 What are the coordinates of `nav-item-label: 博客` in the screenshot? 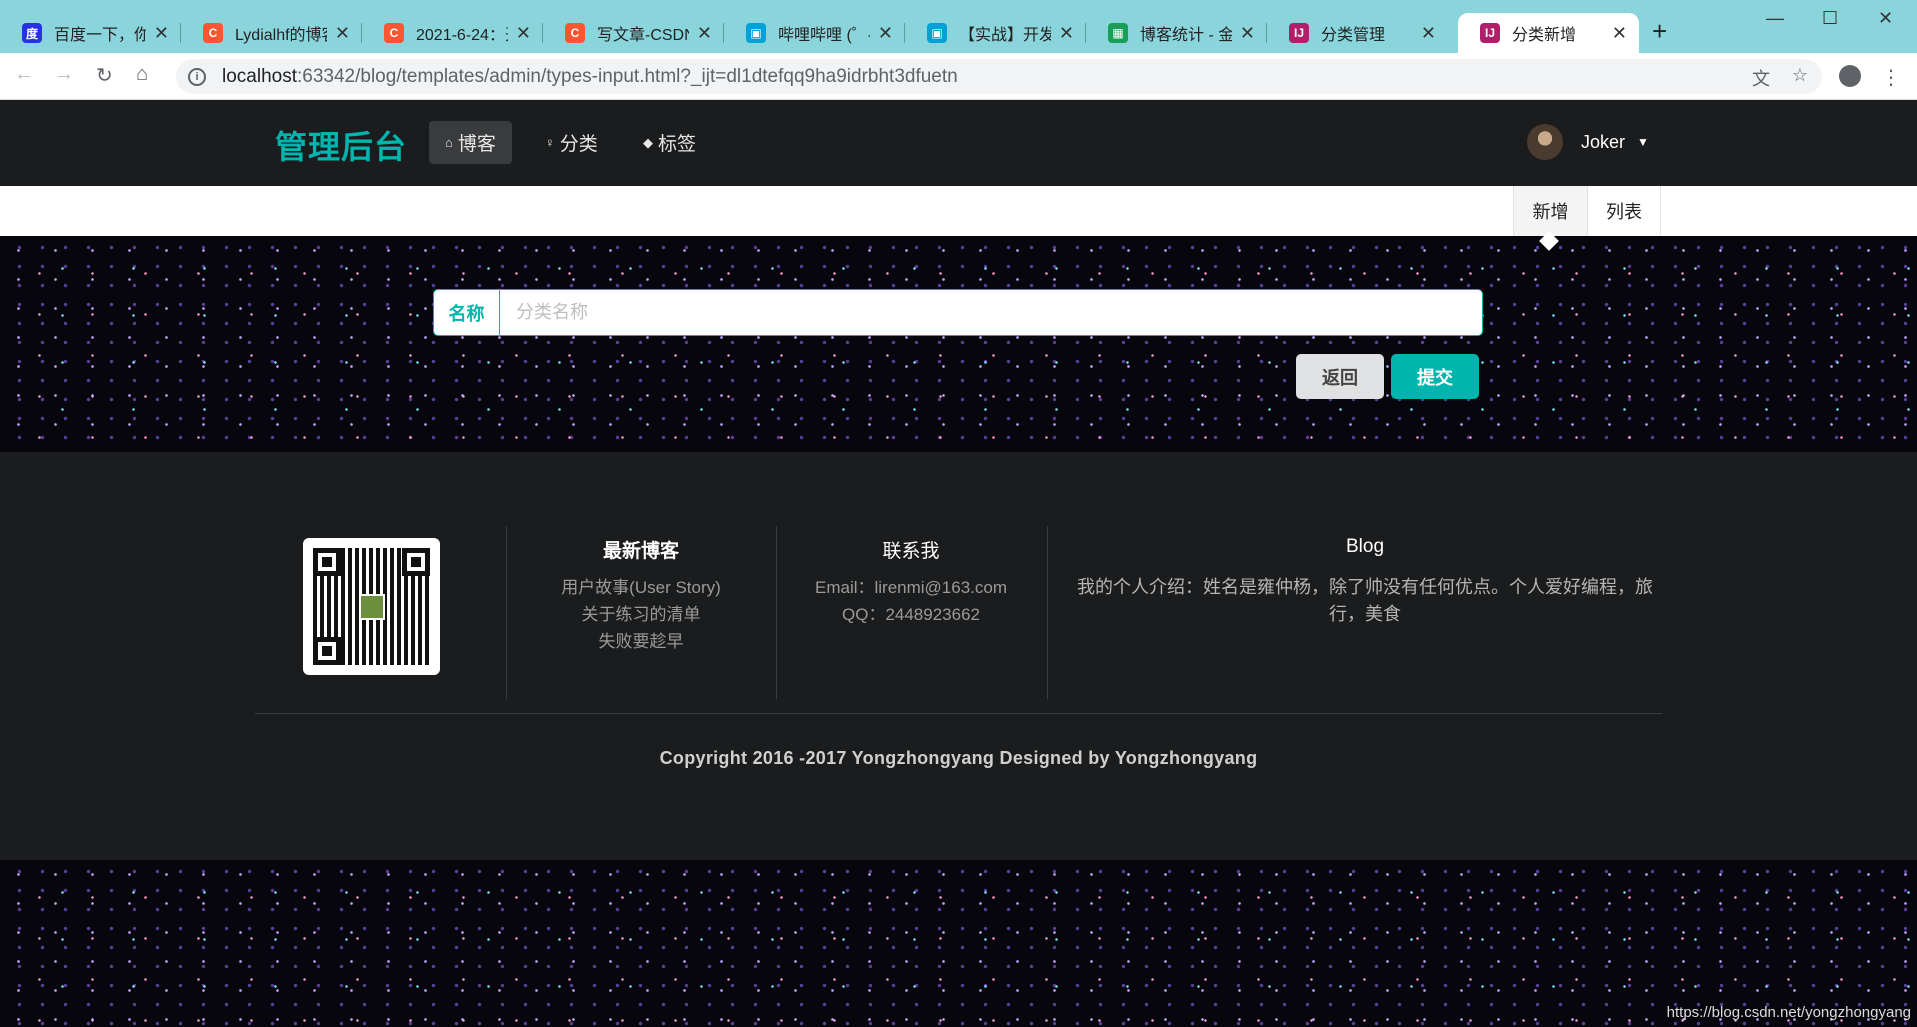 It's located at (476, 144).